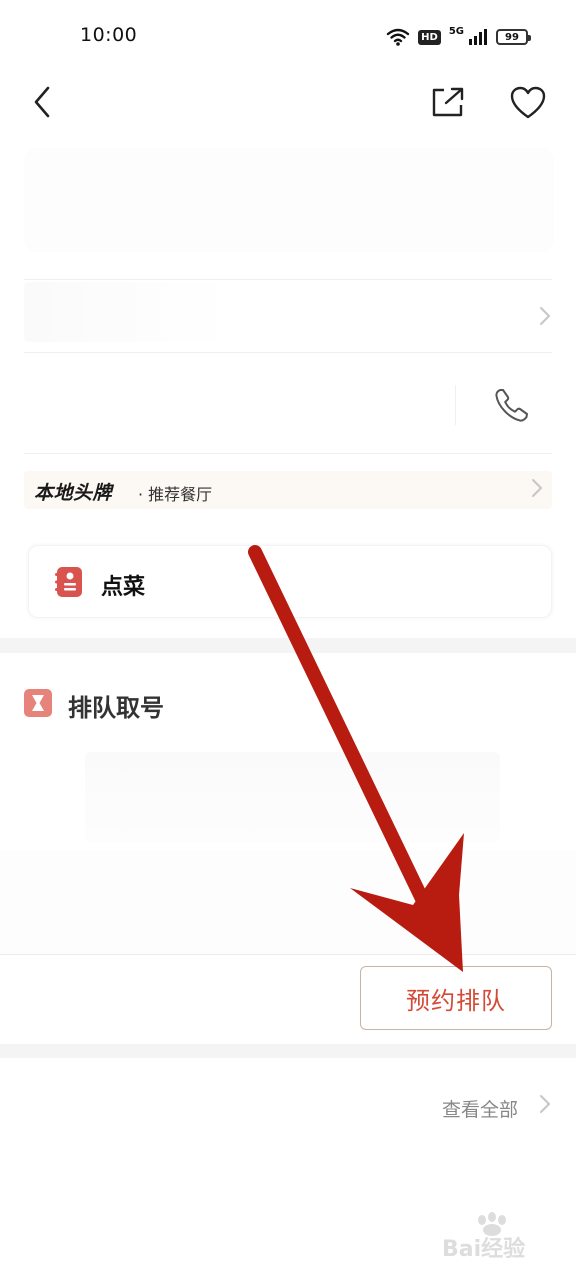 The image size is (576, 1280). Describe the element at coordinates (456, 998) in the screenshot. I see `reserve-queue-button: 预约排队` at that location.